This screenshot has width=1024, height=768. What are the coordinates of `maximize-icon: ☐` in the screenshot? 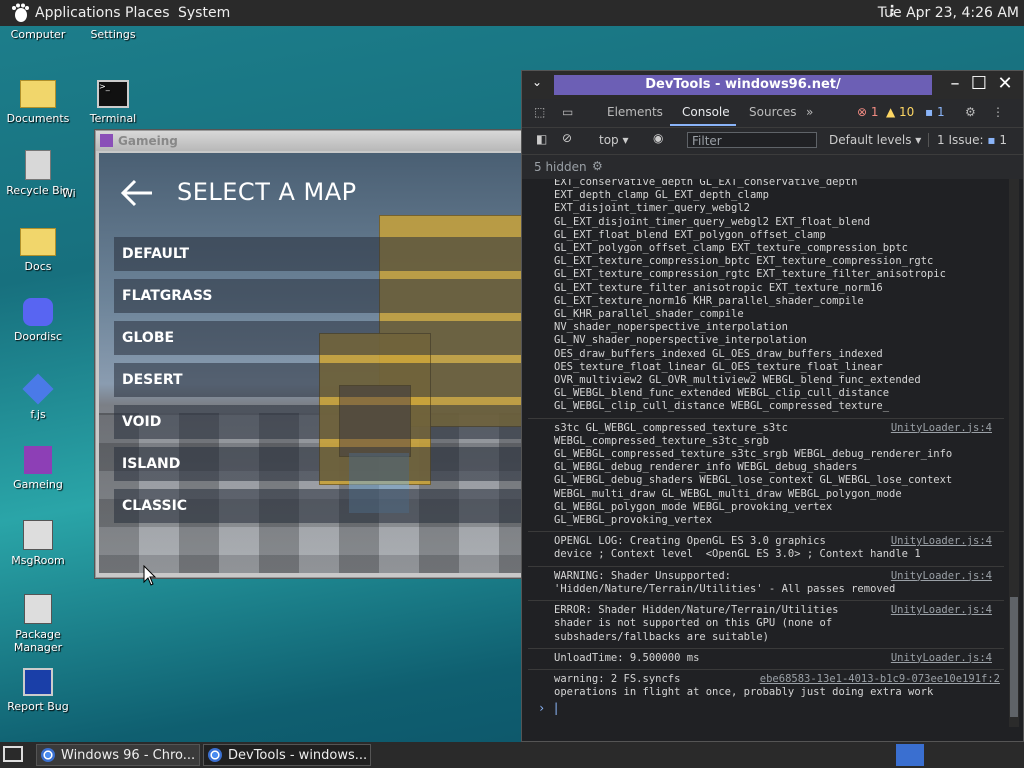 It's located at (979, 84).